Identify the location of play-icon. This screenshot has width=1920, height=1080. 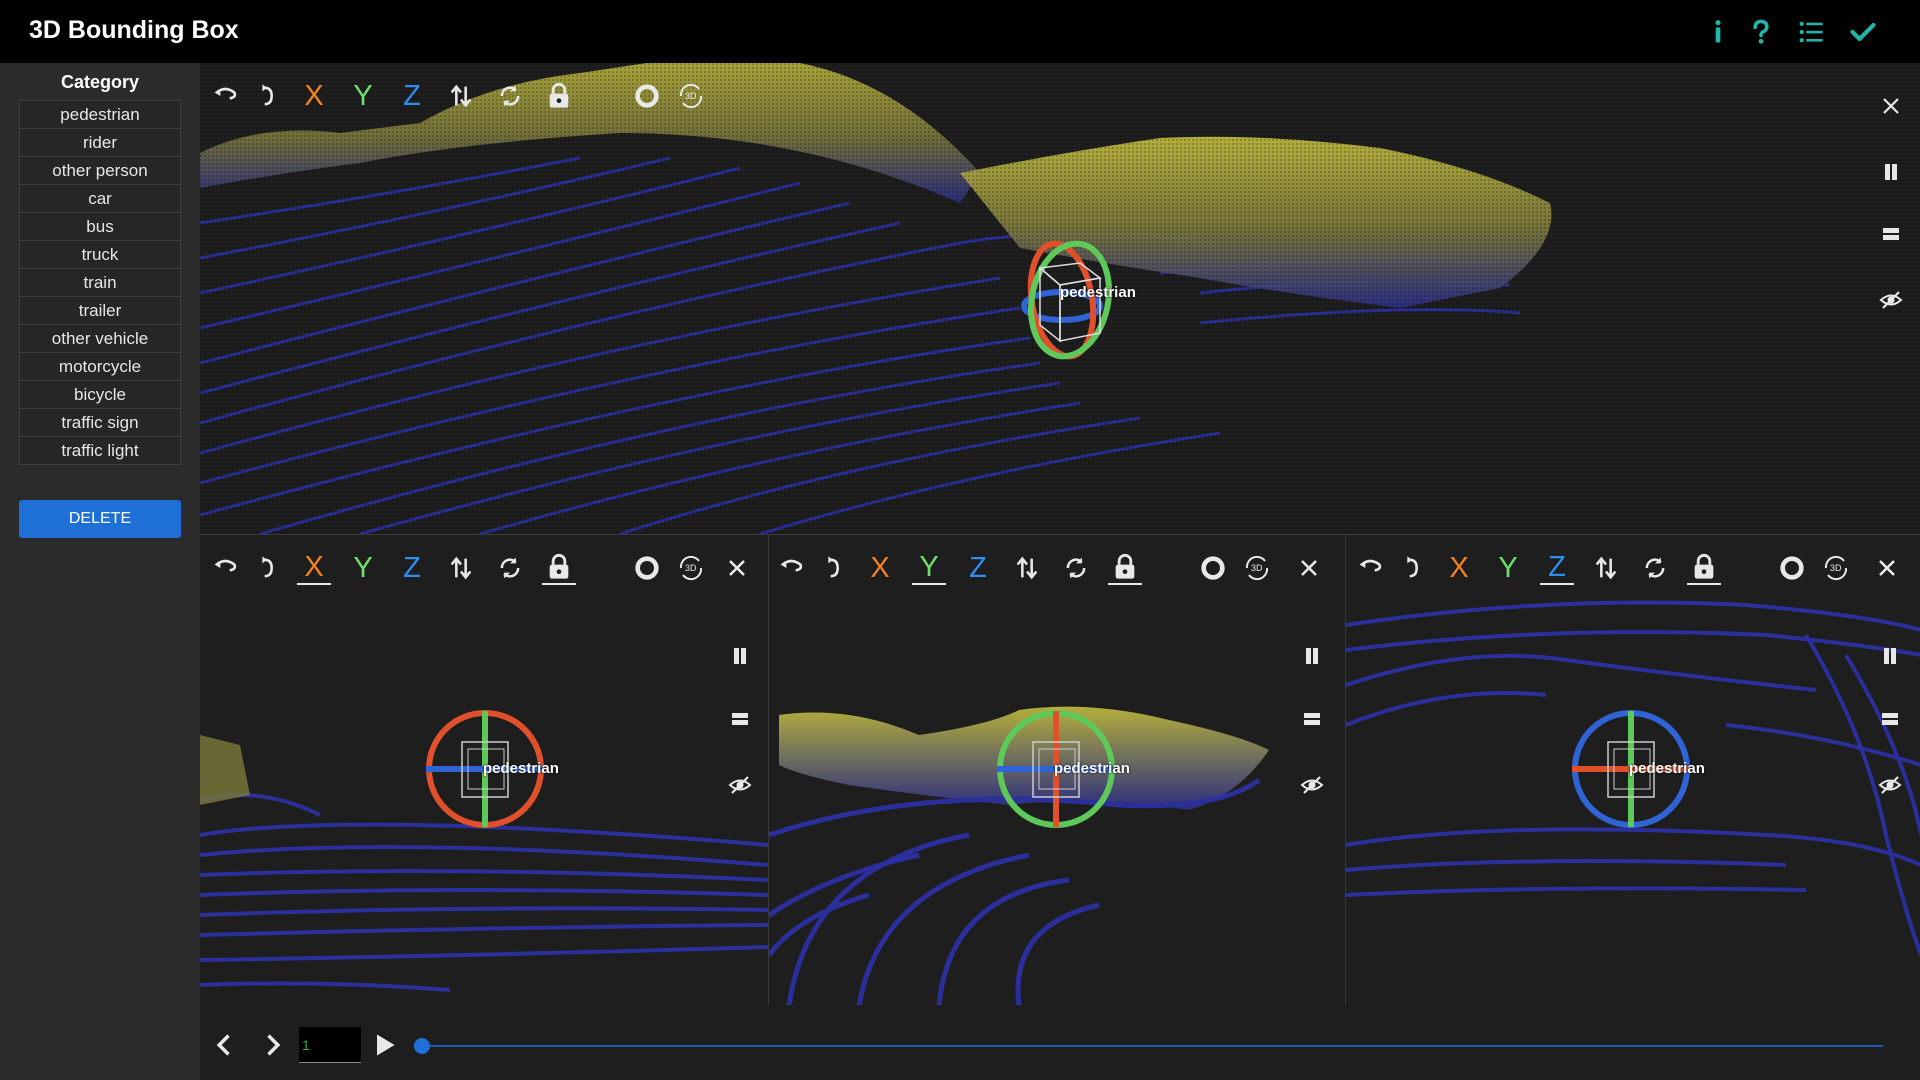
(384, 1045).